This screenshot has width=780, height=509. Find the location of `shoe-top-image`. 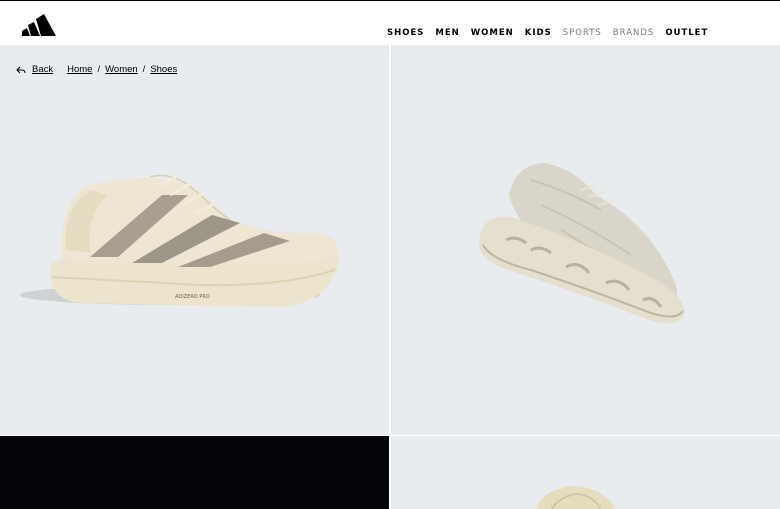

shoe-top-image is located at coordinates (576, 497).